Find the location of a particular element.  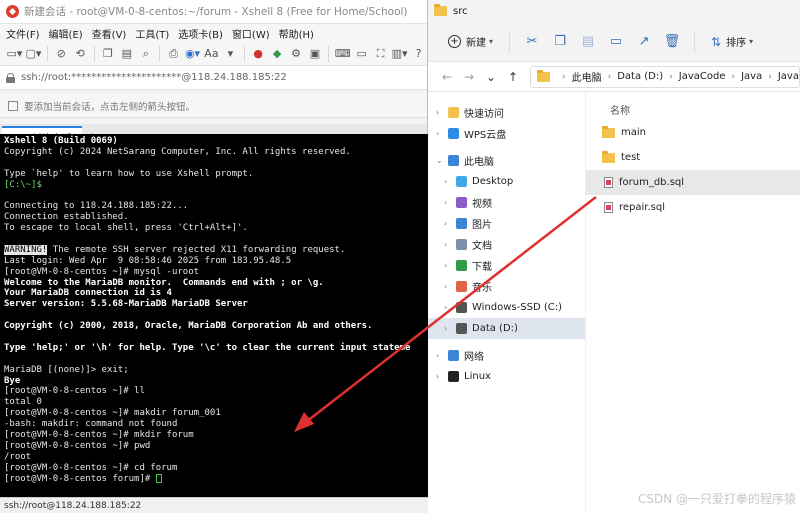

terminal-line: total 0 is located at coordinates (23, 402).